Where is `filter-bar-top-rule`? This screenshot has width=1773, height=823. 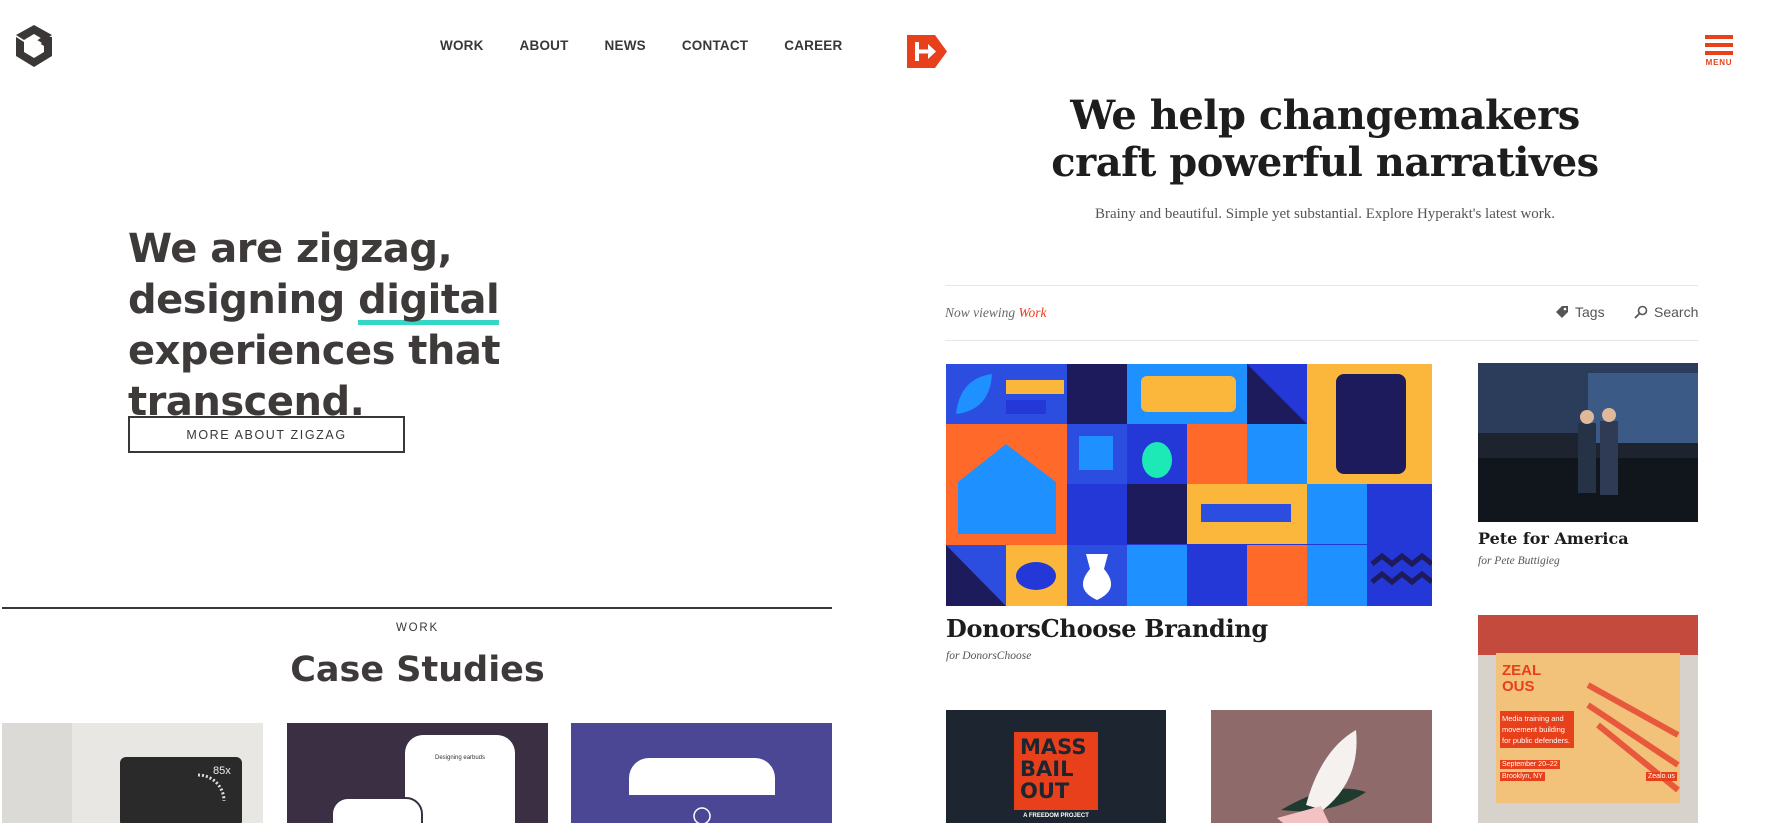 filter-bar-top-rule is located at coordinates (1321, 285).